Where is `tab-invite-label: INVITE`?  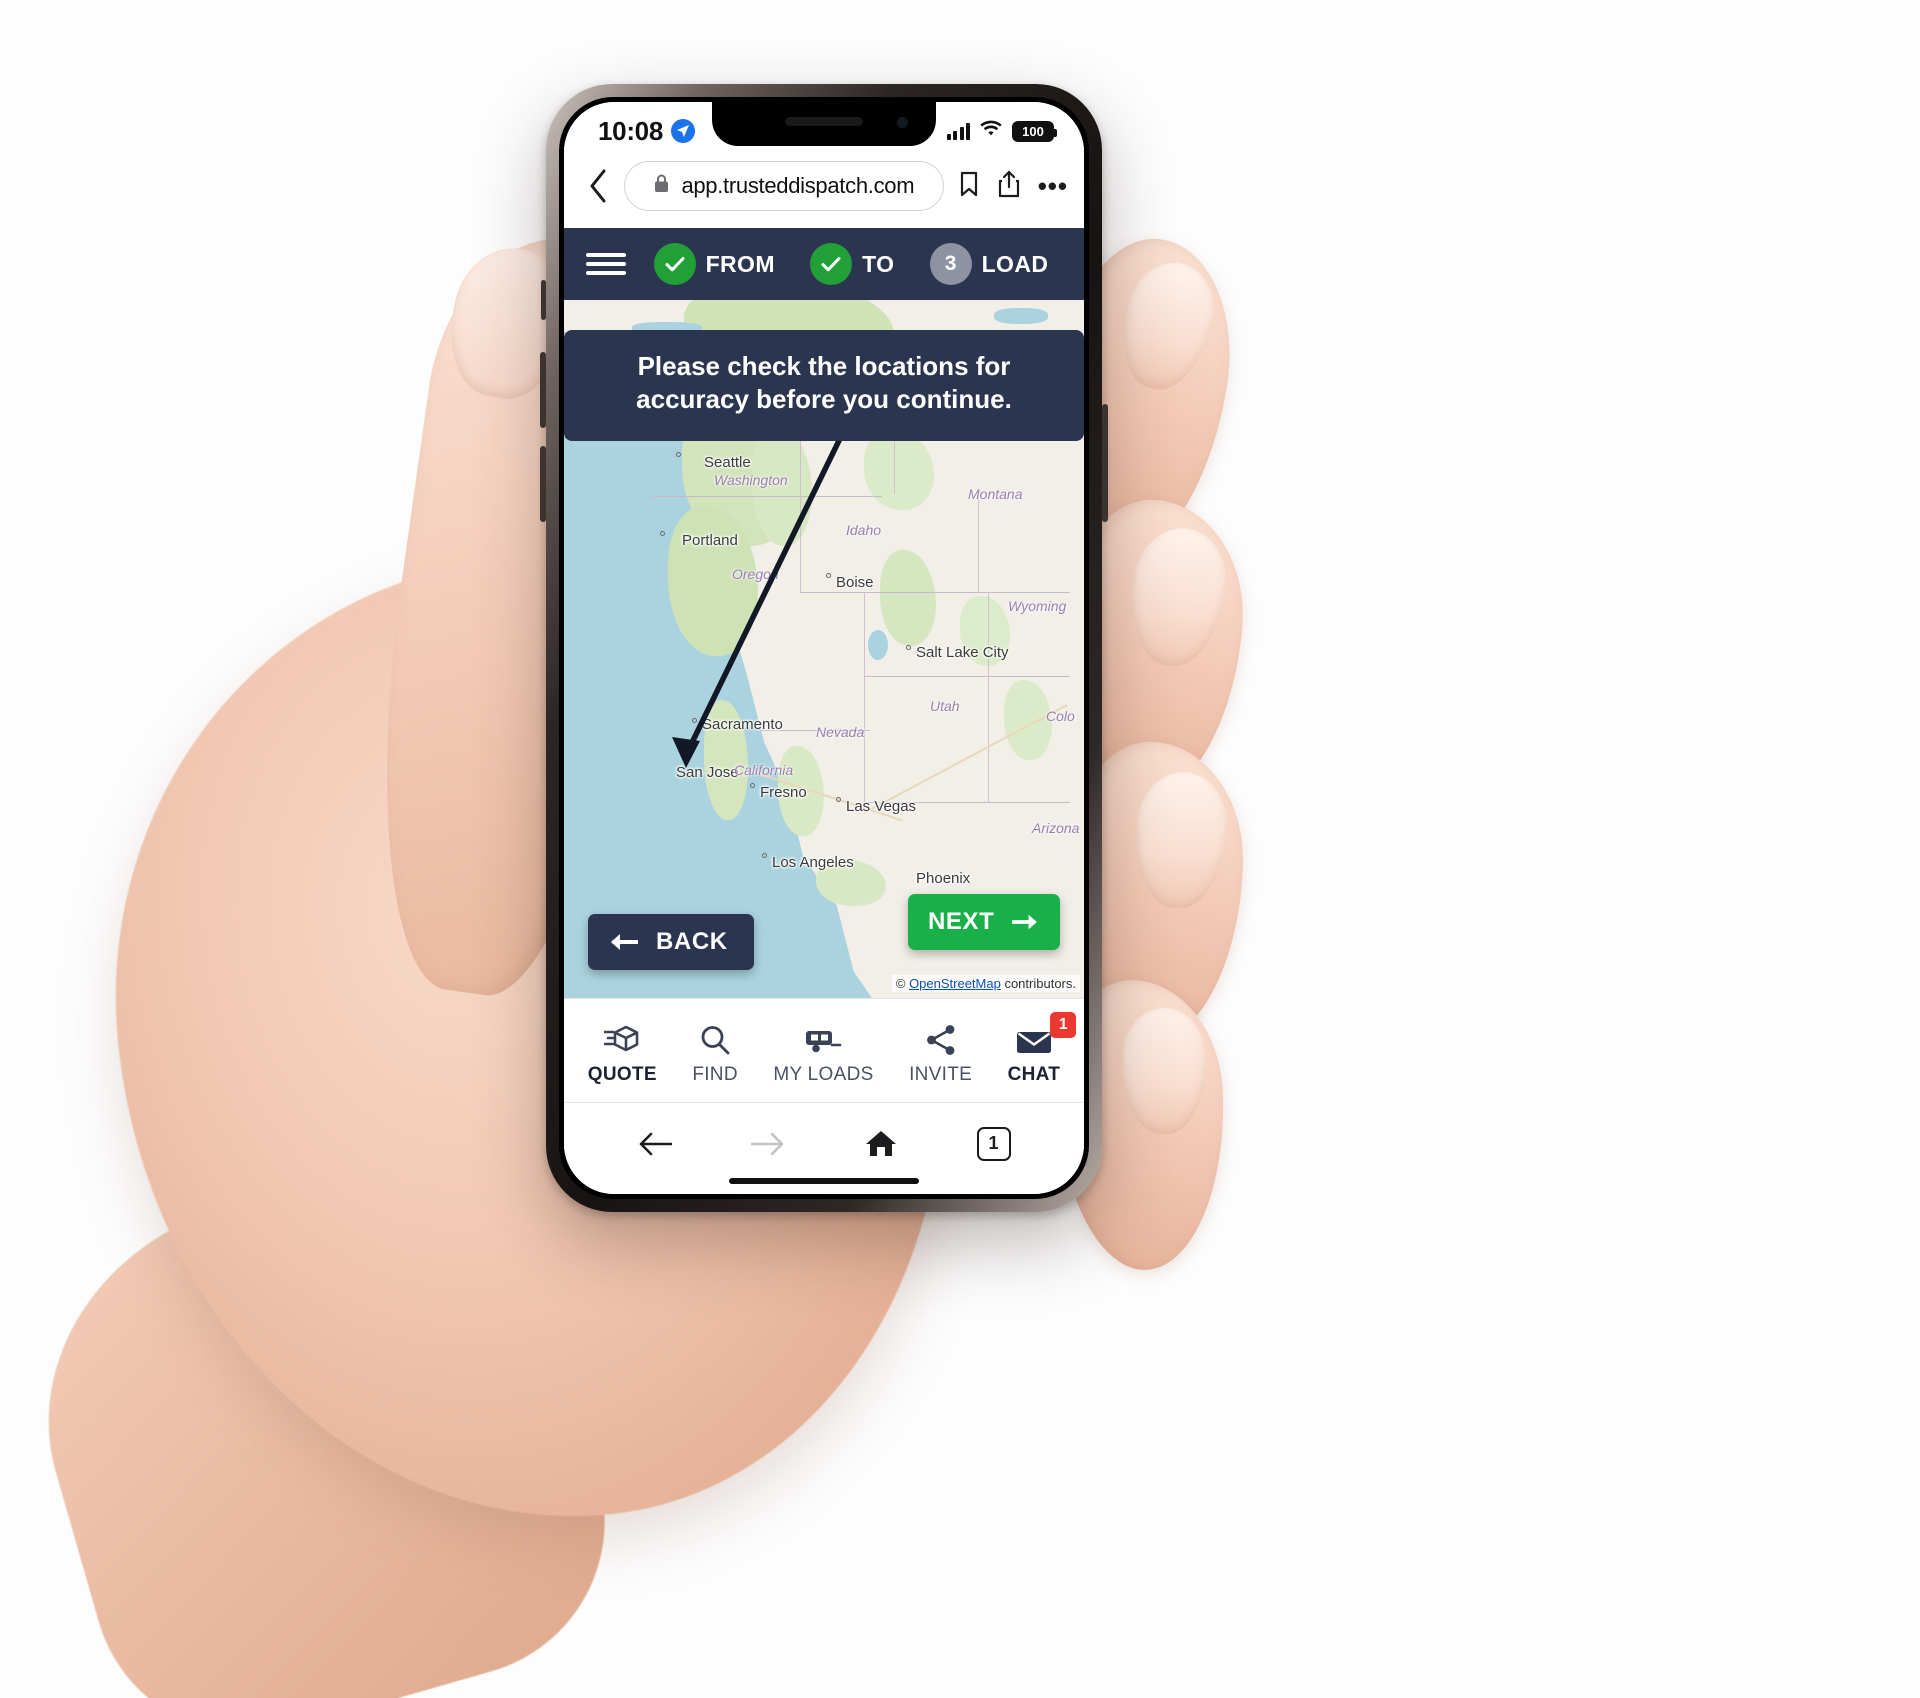
tab-invite-label: INVITE is located at coordinates (941, 1074).